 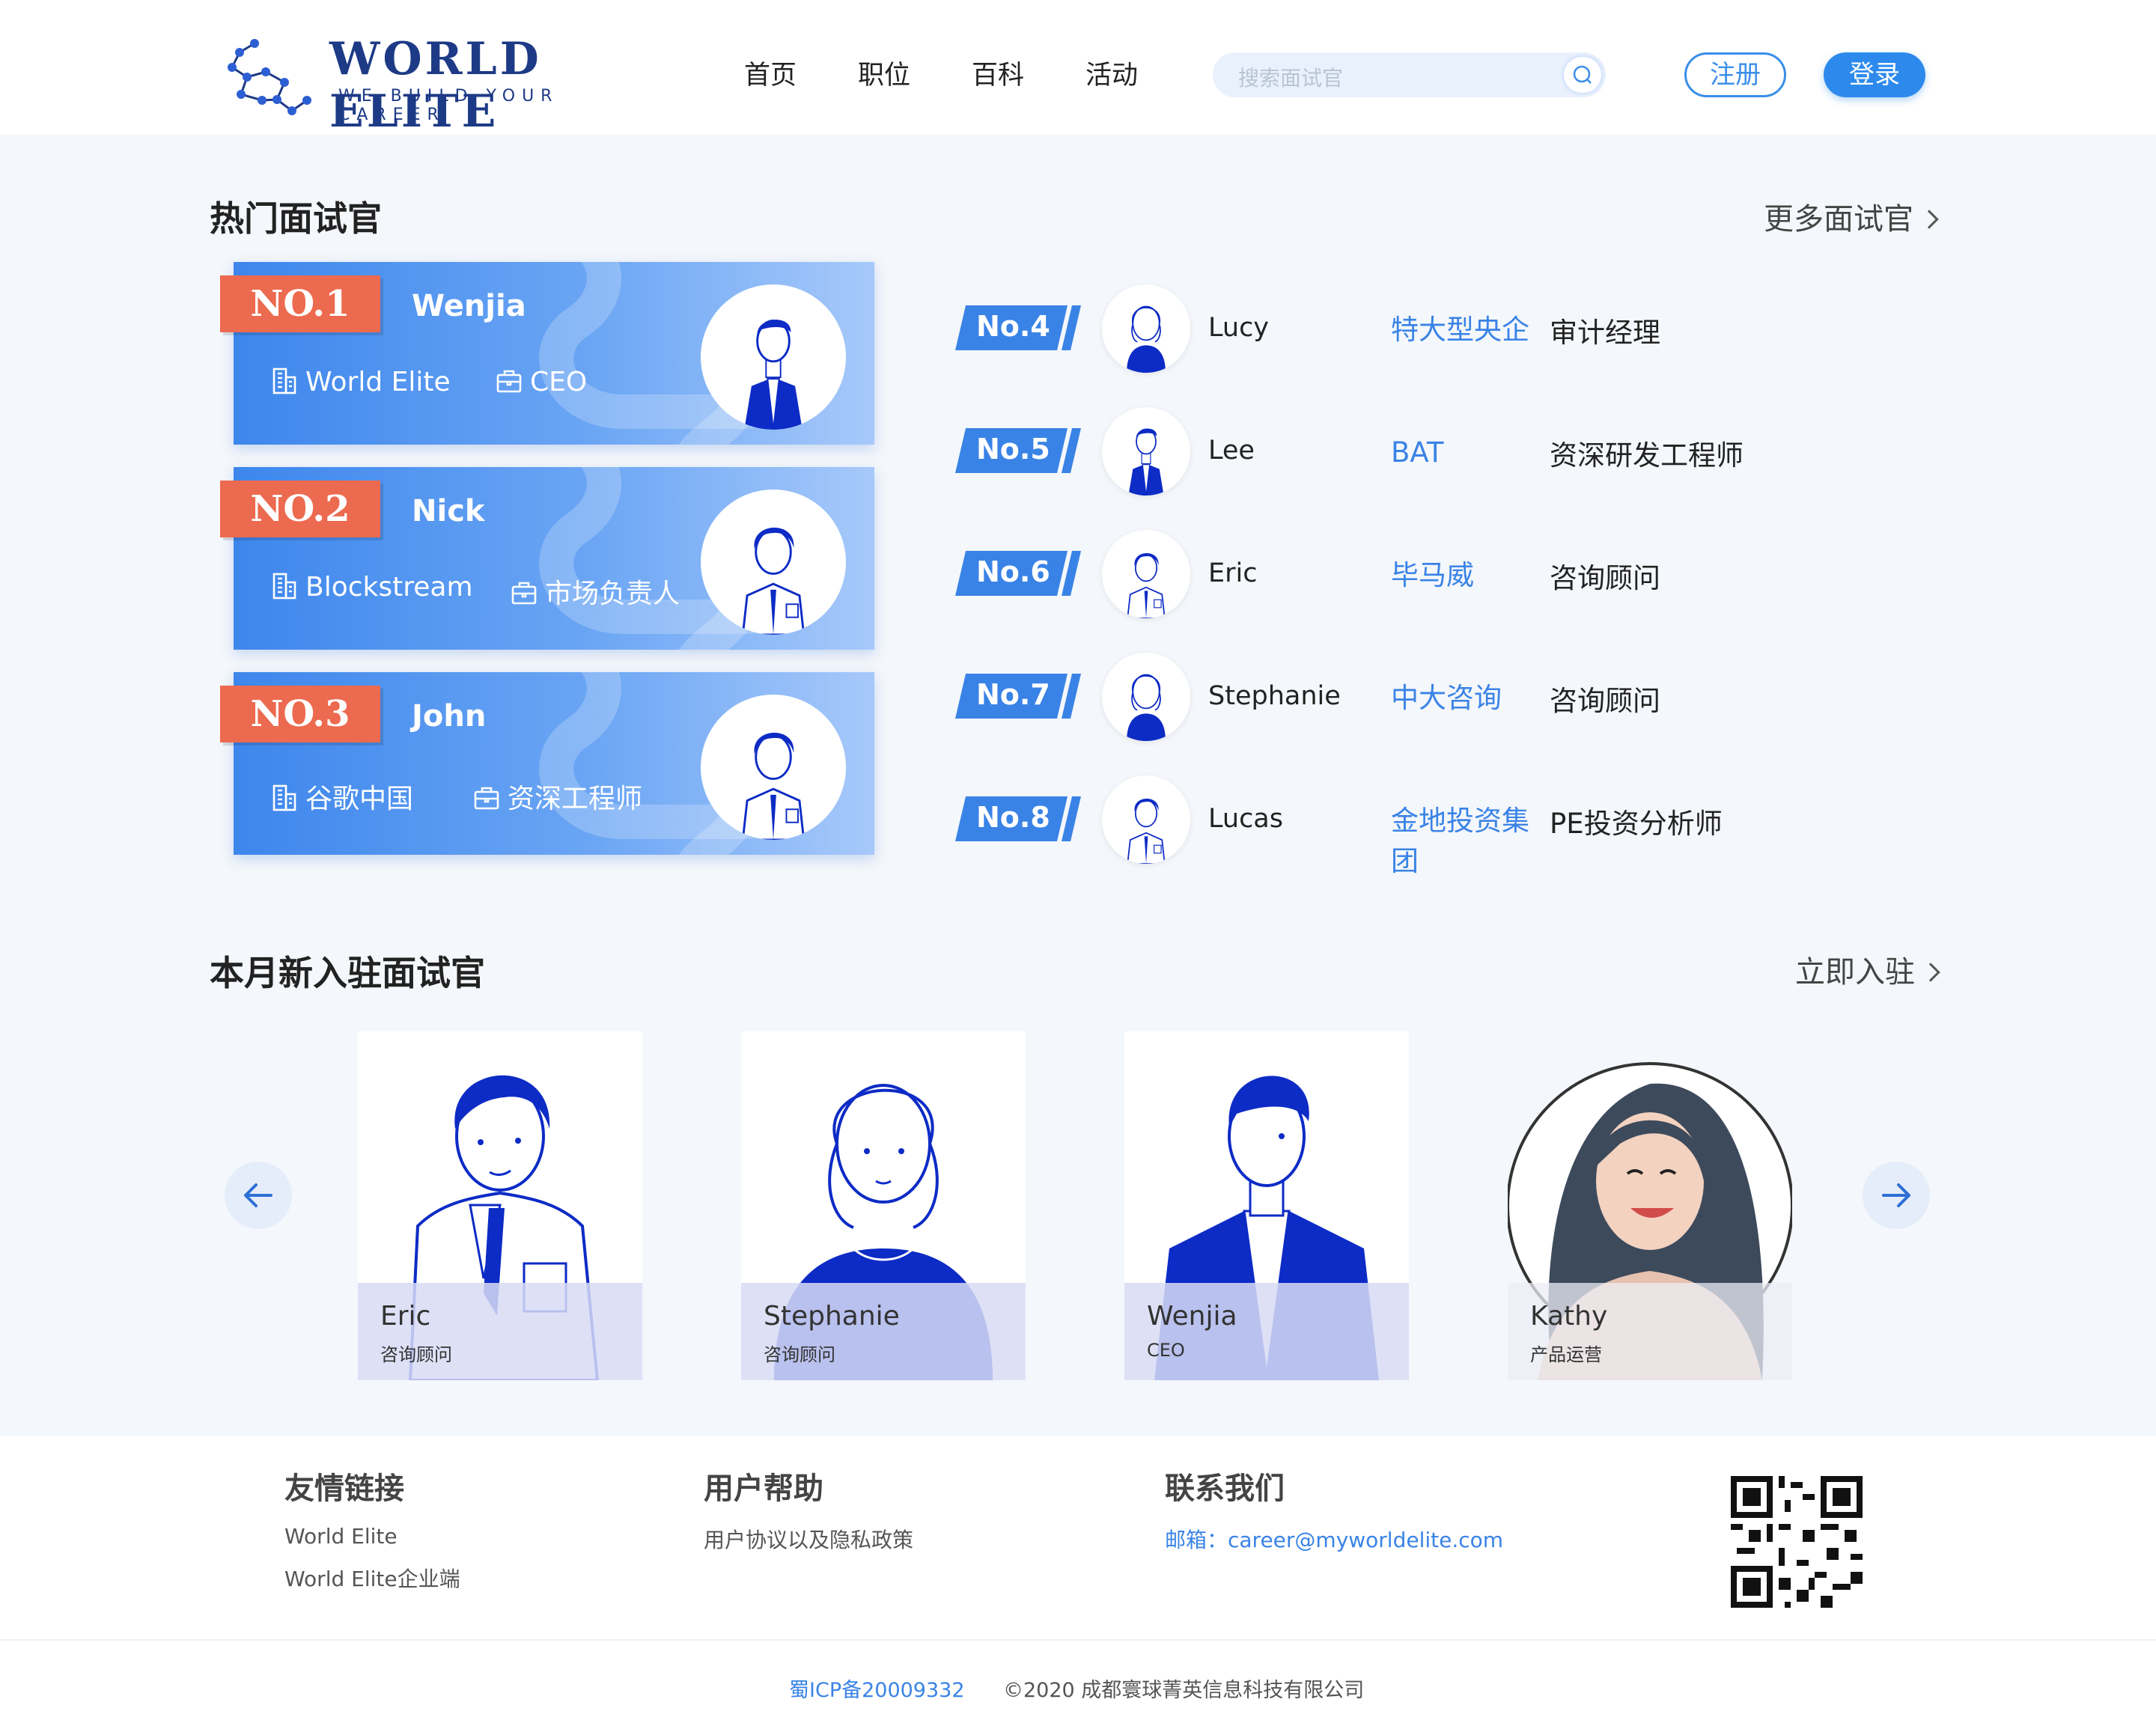 I want to click on rank-badge: NO.2, so click(x=300, y=509).